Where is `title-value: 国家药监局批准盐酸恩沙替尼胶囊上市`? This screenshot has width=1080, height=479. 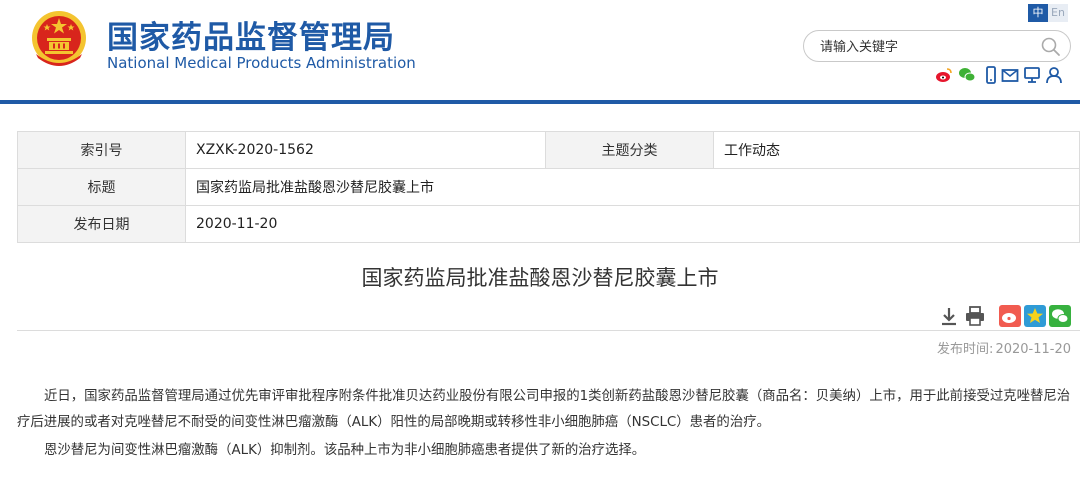 title-value: 国家药监局批准盐酸恩沙替尼胶囊上市 is located at coordinates (632, 187).